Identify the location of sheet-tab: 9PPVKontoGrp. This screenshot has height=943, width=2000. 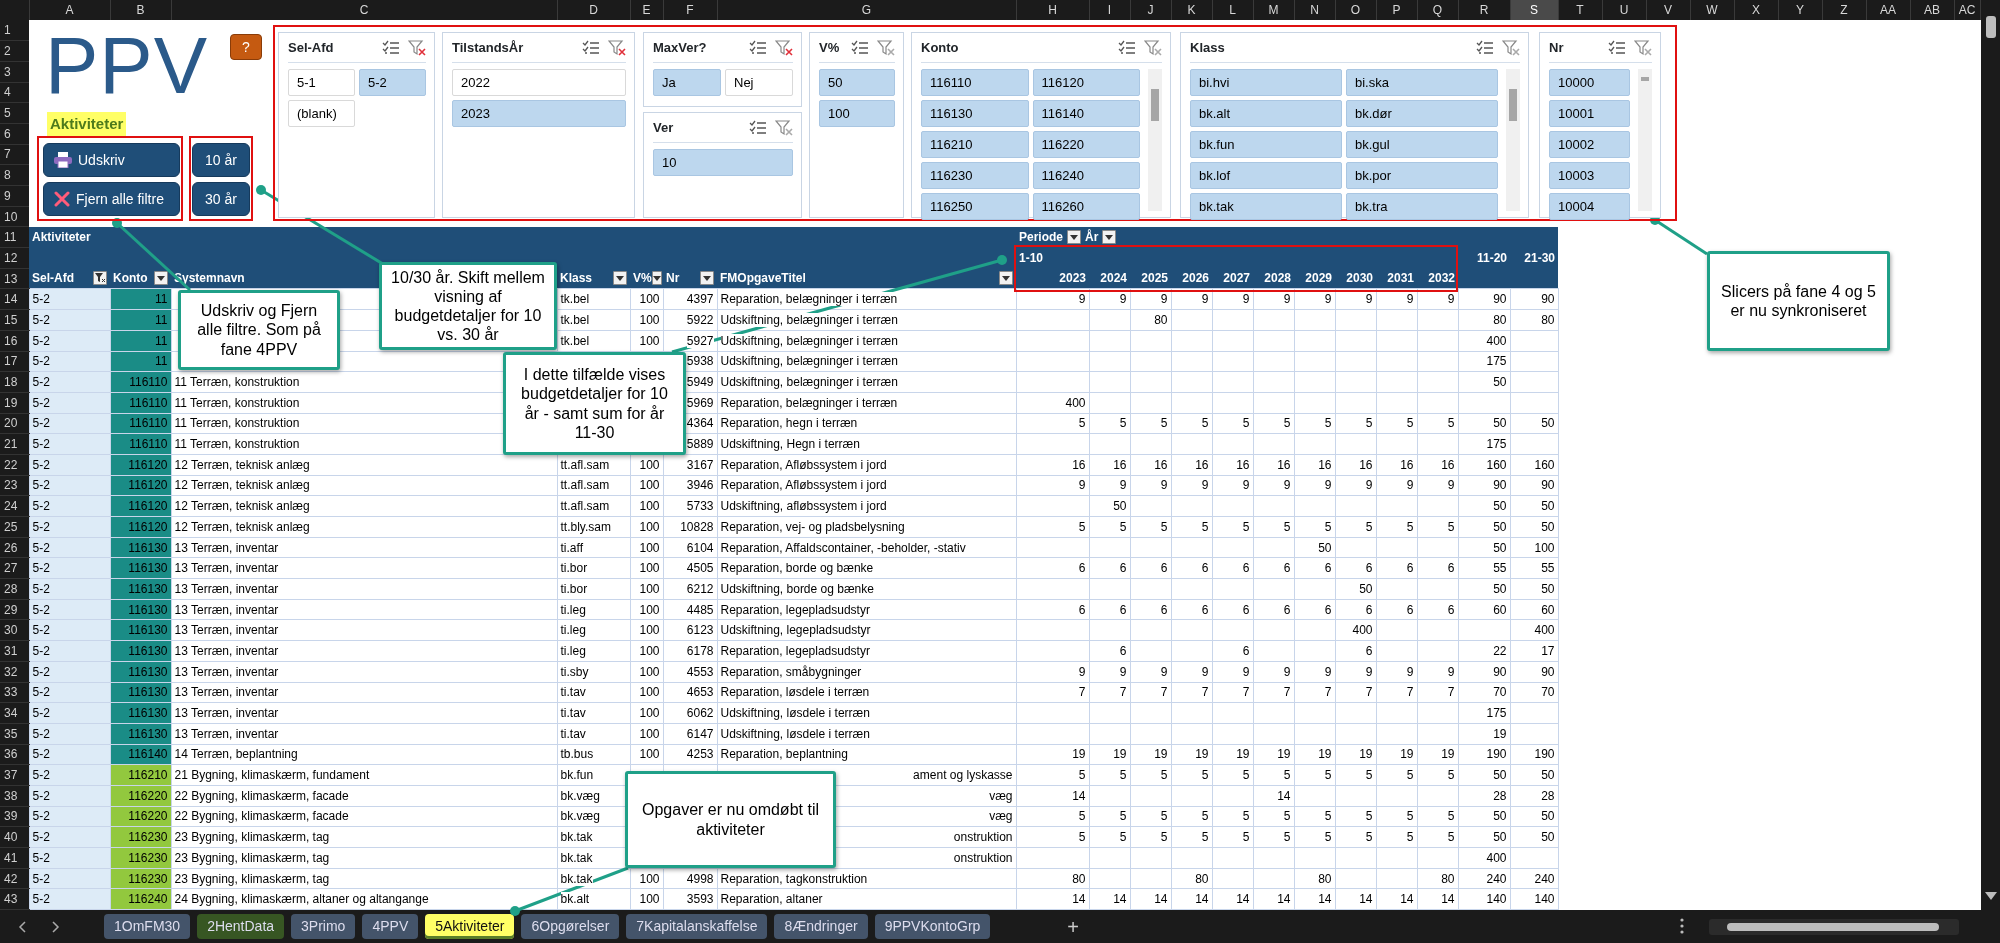
(932, 926).